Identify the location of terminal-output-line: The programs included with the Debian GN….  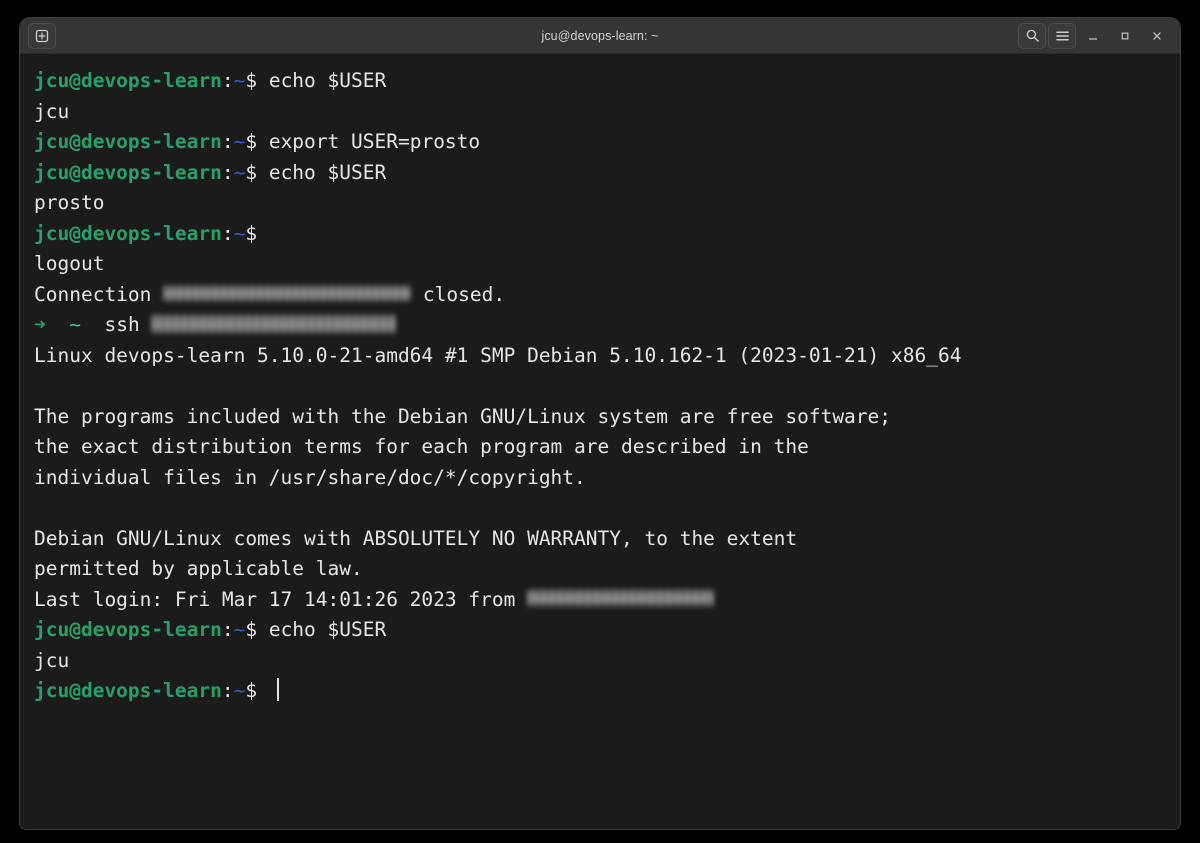
(600, 417).